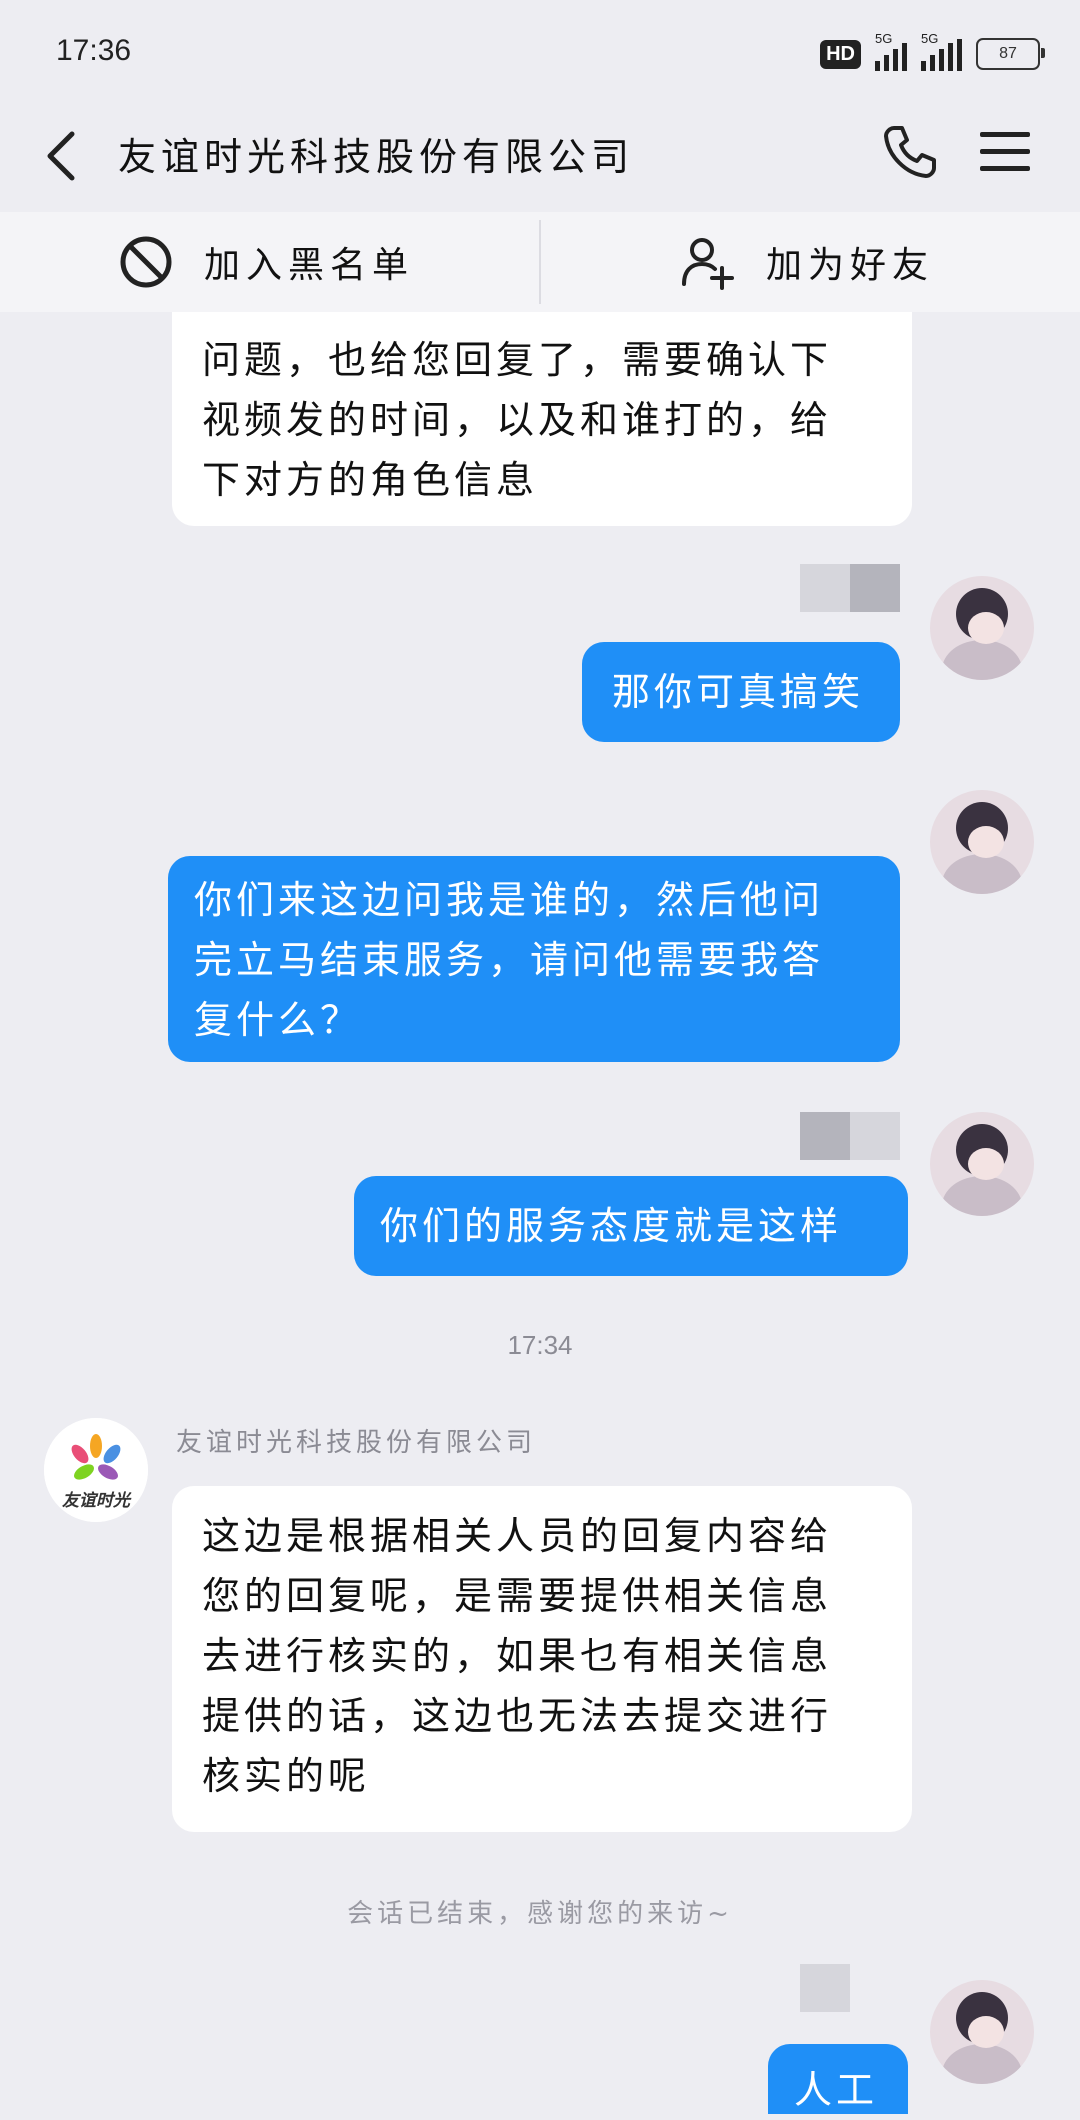 The image size is (1080, 2120). I want to click on company-logo-text: 友谊时光, so click(96, 1501).